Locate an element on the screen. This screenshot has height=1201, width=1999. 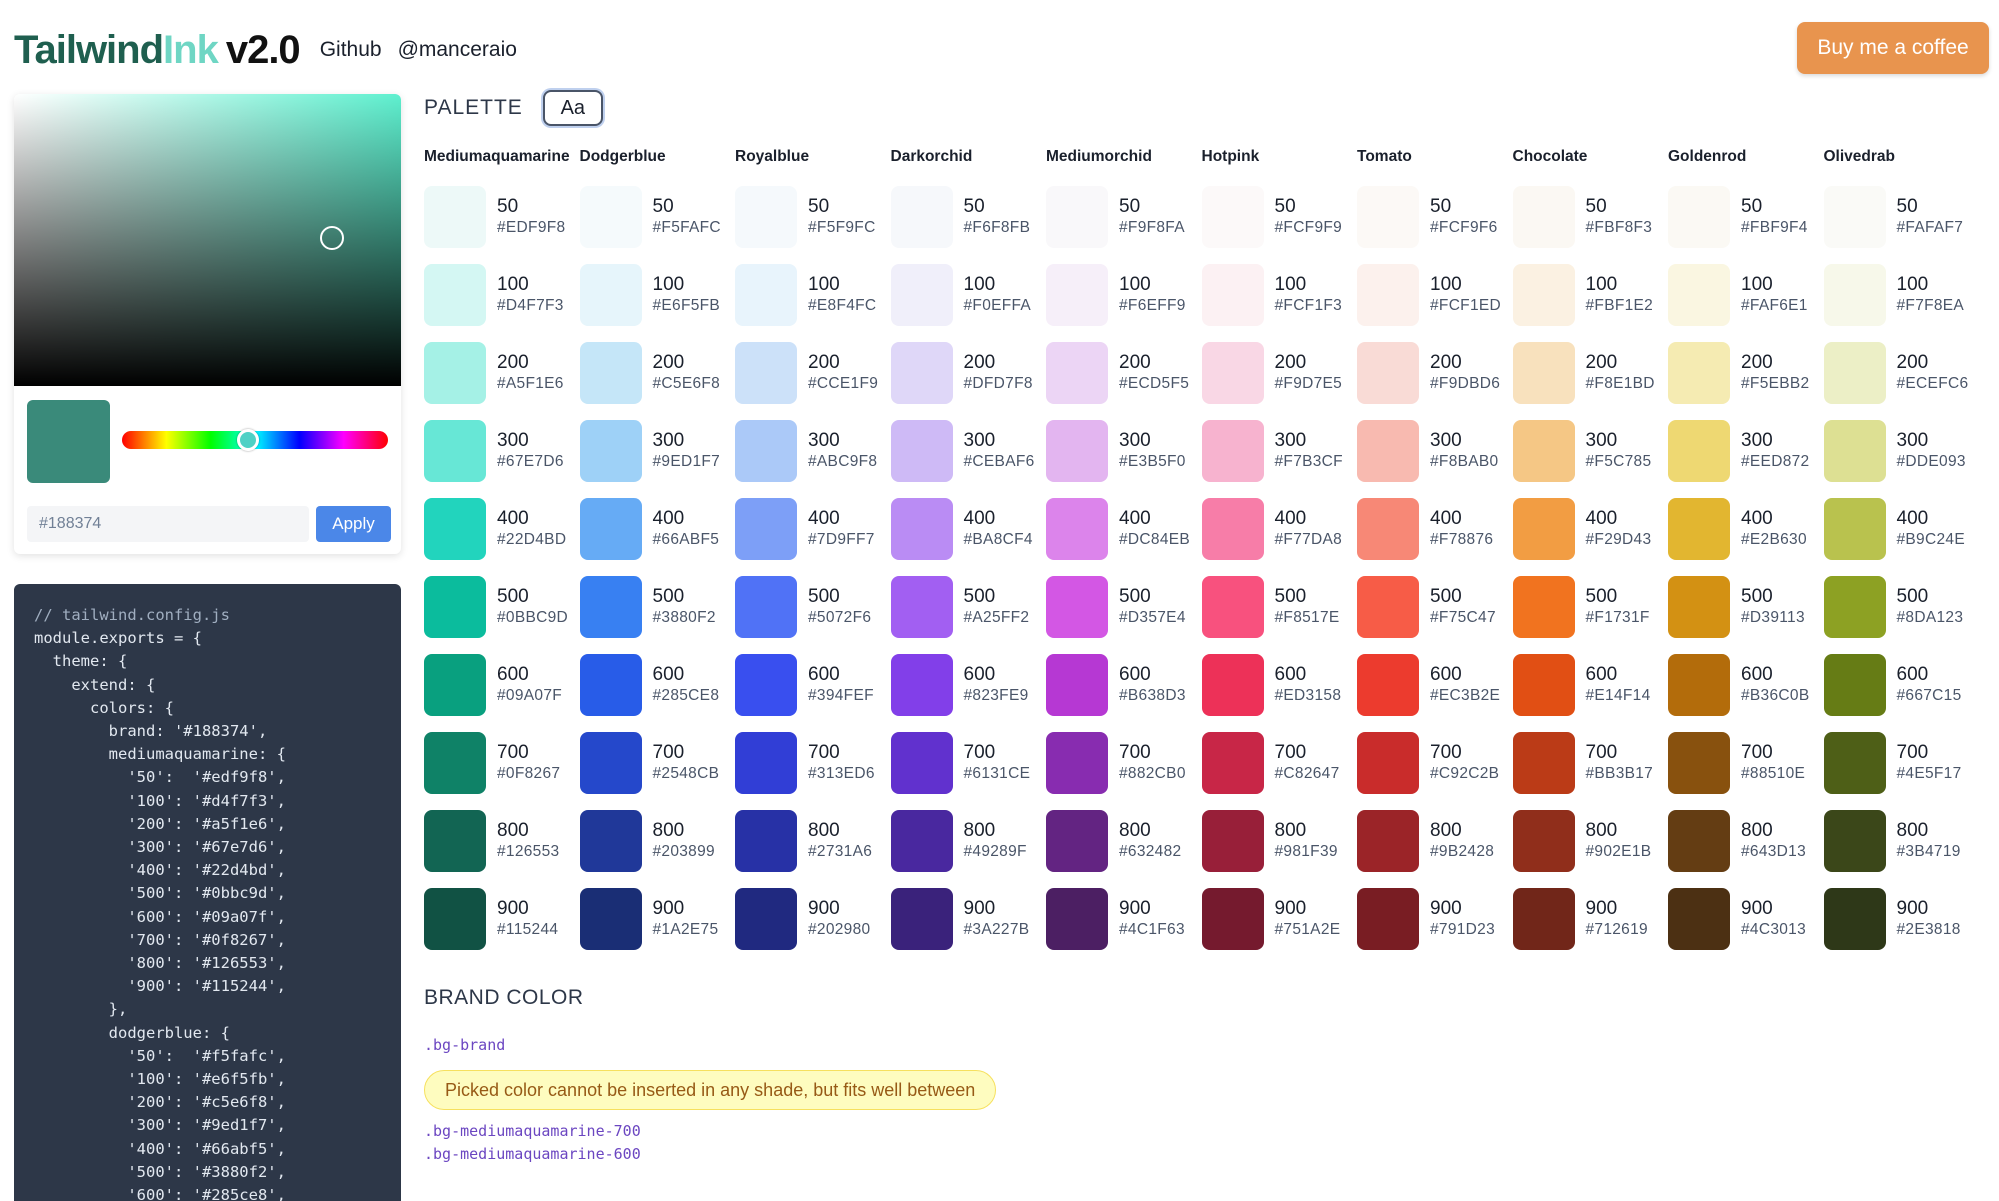
text-toggle-button: Aa is located at coordinates (572, 108).